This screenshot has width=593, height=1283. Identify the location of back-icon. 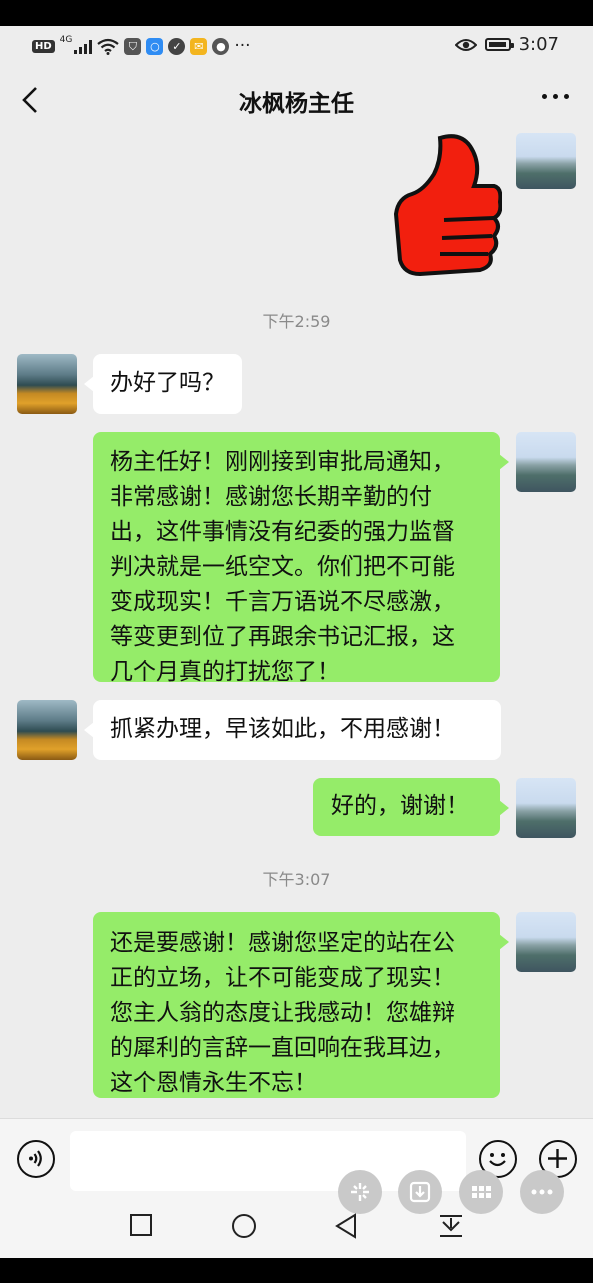
(346, 1226).